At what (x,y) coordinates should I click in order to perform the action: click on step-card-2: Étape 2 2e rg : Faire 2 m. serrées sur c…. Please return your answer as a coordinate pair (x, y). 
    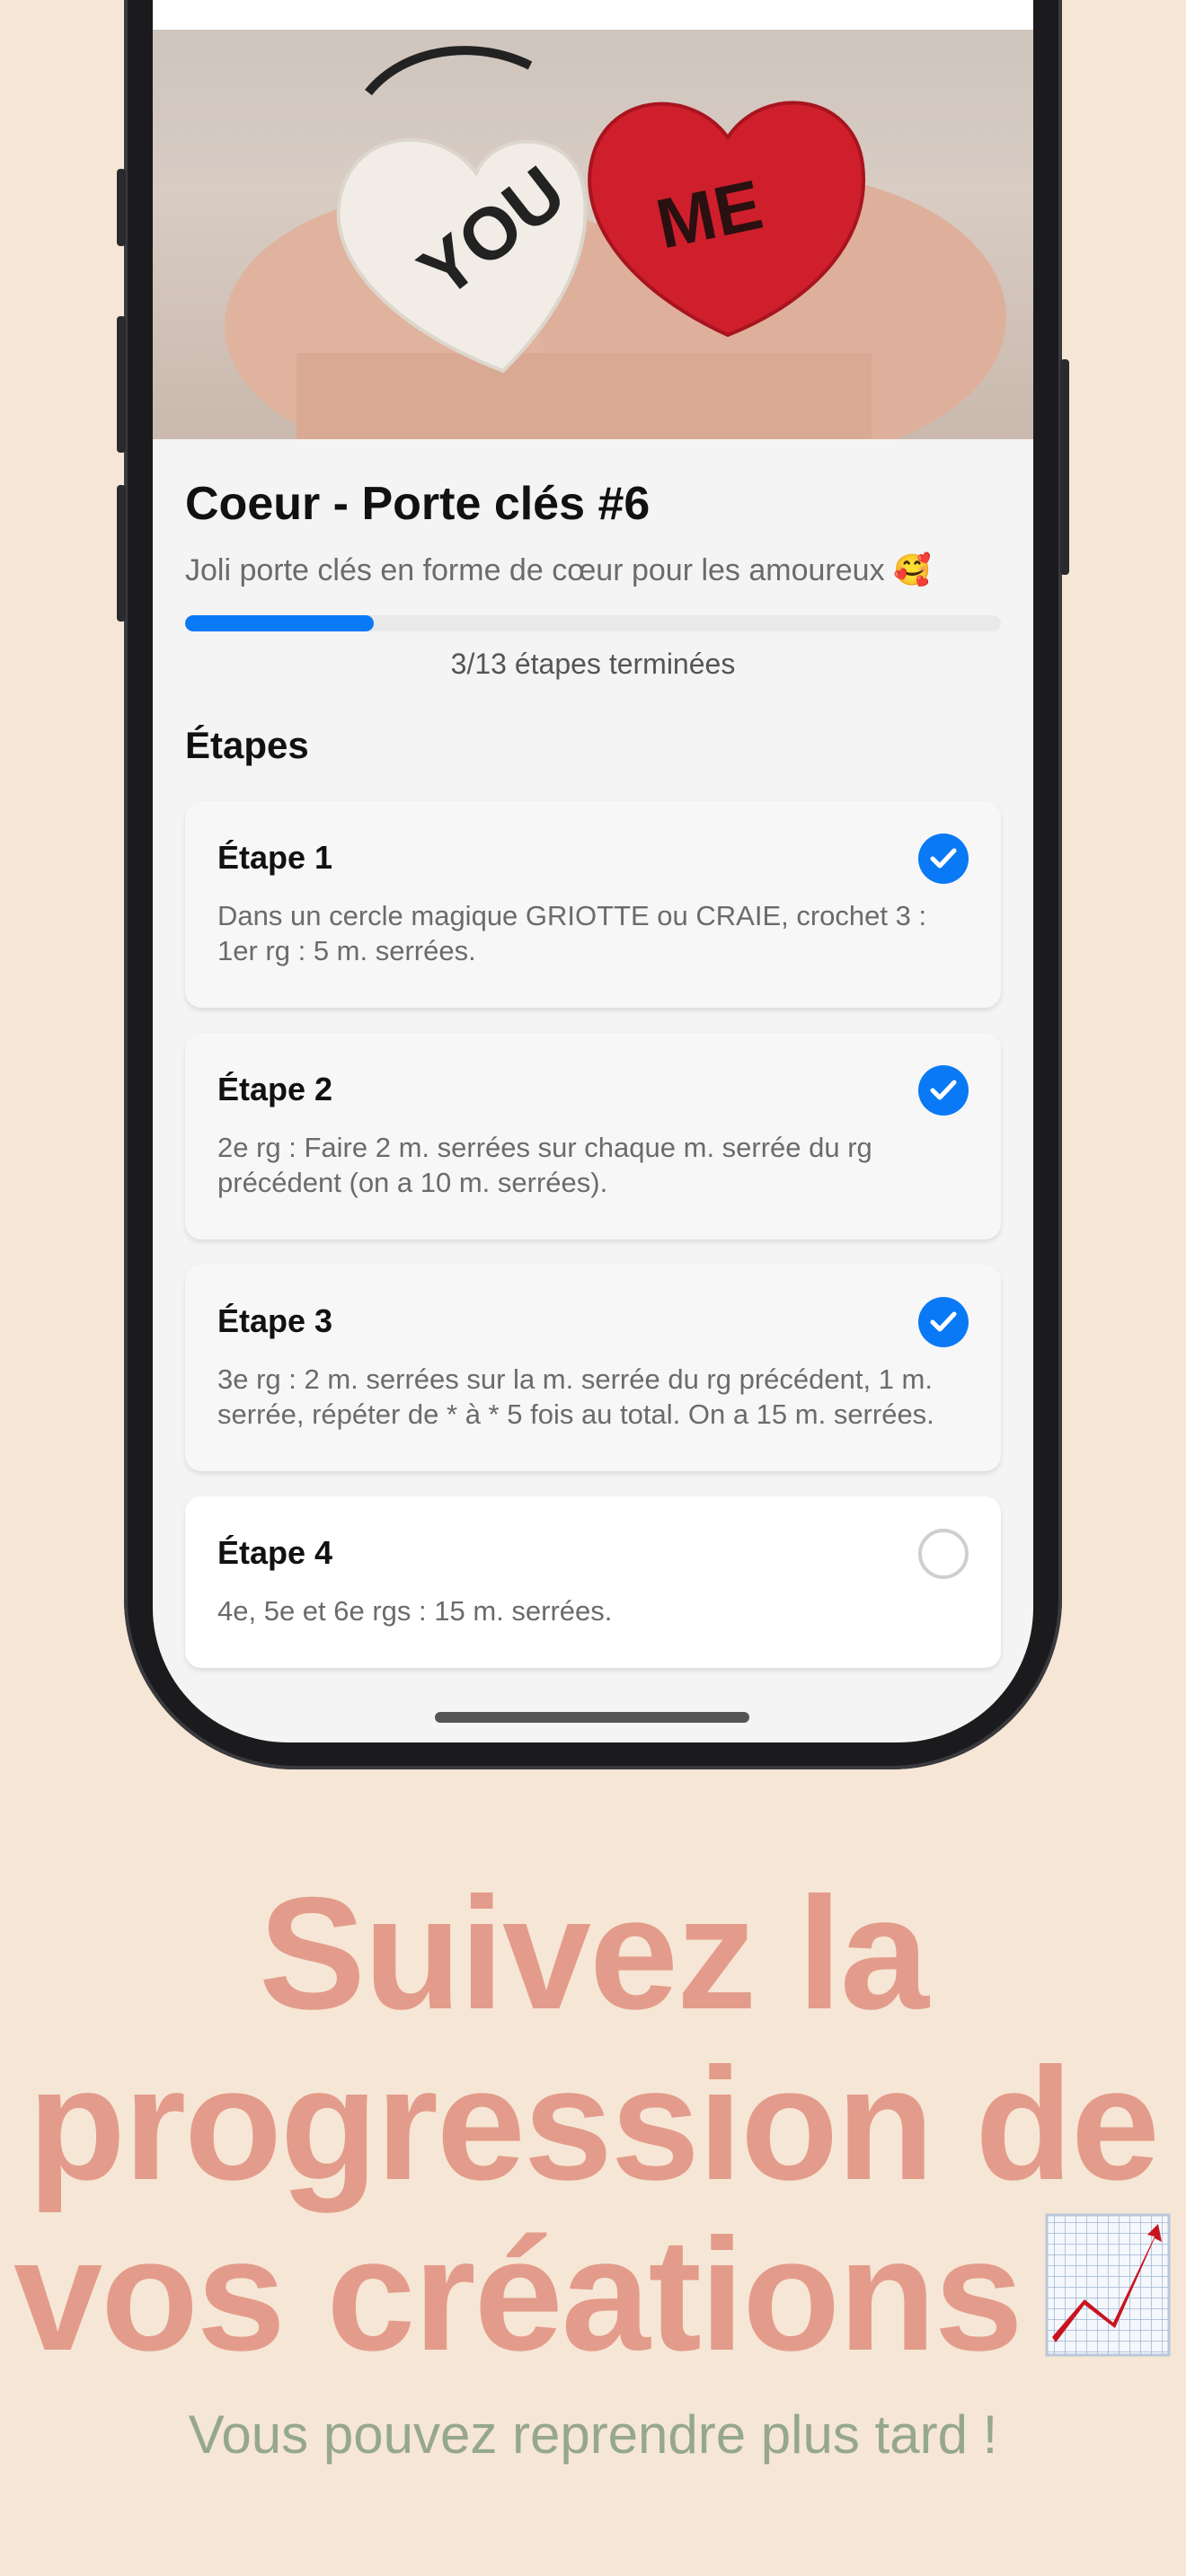
    Looking at the image, I should click on (593, 1136).